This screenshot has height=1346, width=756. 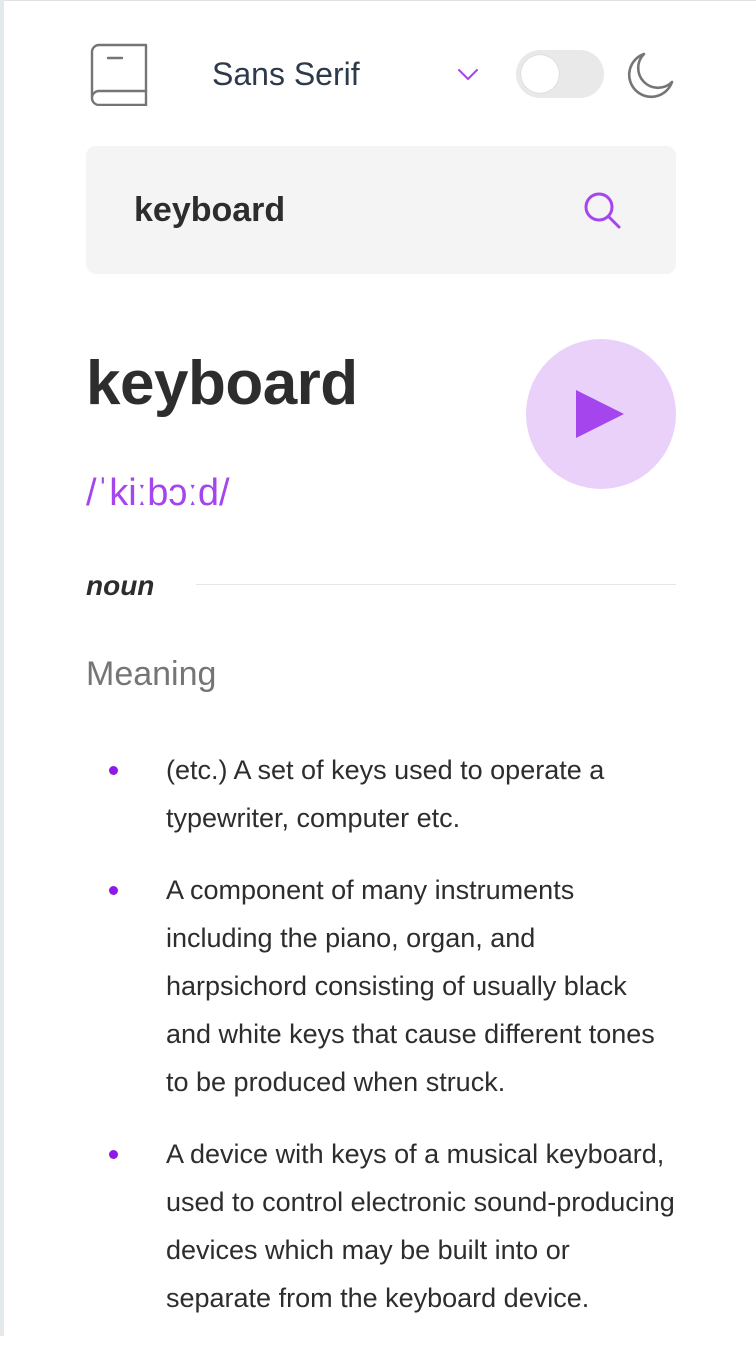 I want to click on window-top-border, so click(x=378, y=0).